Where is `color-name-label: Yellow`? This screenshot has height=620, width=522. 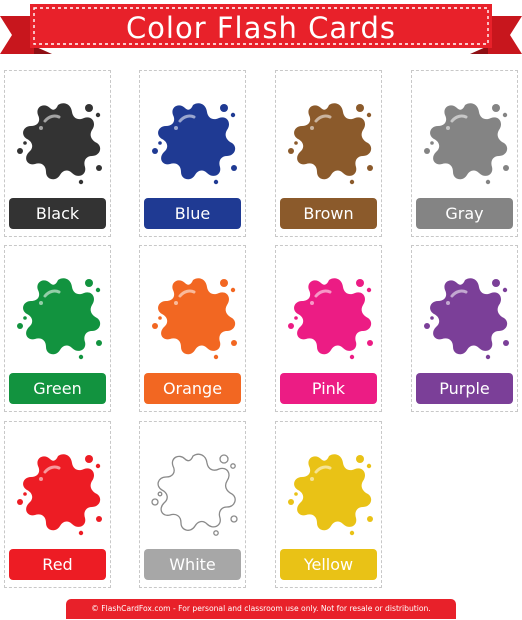 color-name-label: Yellow is located at coordinates (328, 564).